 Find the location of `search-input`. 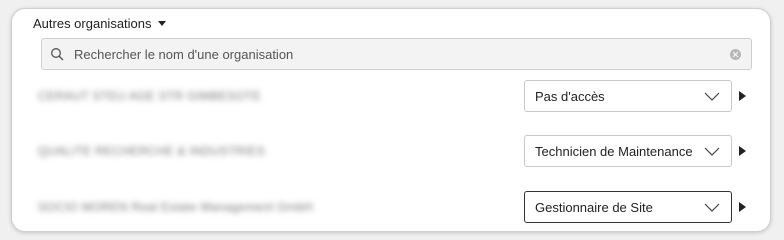

search-input is located at coordinates (402, 54).